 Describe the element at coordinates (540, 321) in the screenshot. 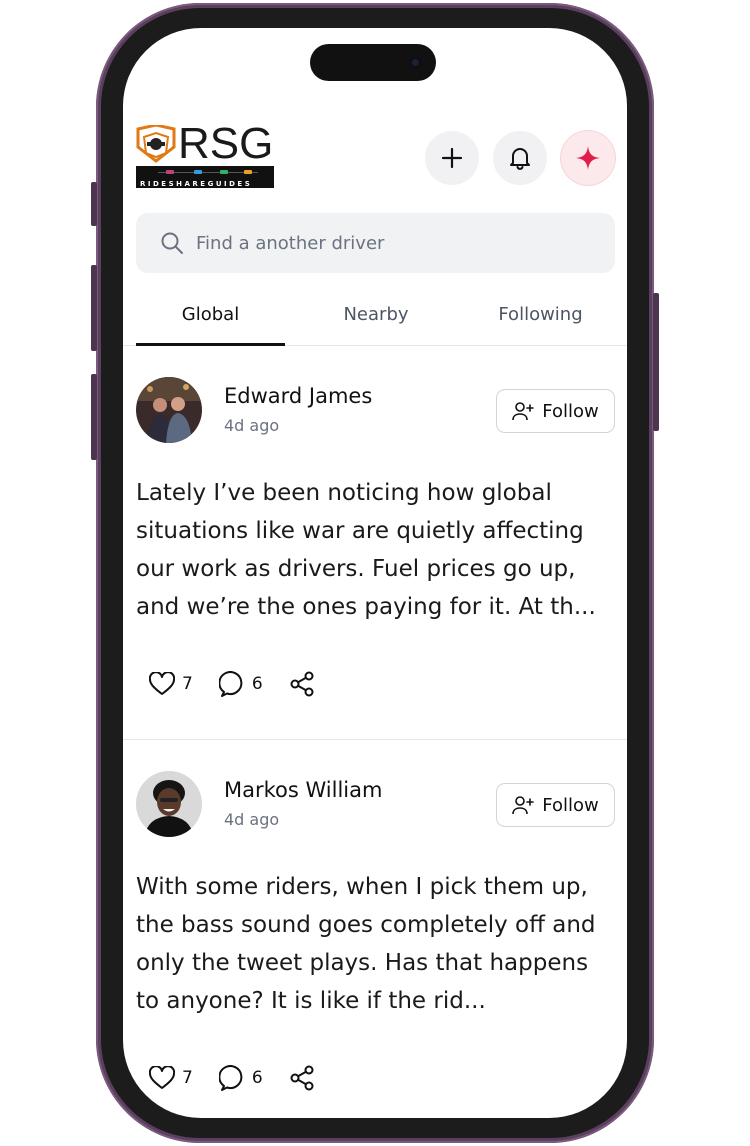

I see `tab-following: Following` at that location.